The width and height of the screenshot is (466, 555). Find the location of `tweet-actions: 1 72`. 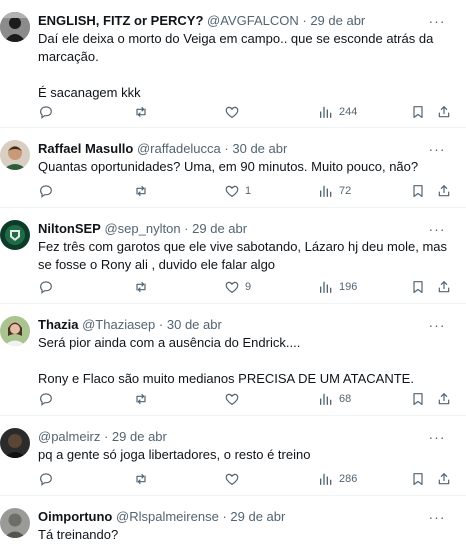

tweet-actions: 1 72 is located at coordinates (233, 191).